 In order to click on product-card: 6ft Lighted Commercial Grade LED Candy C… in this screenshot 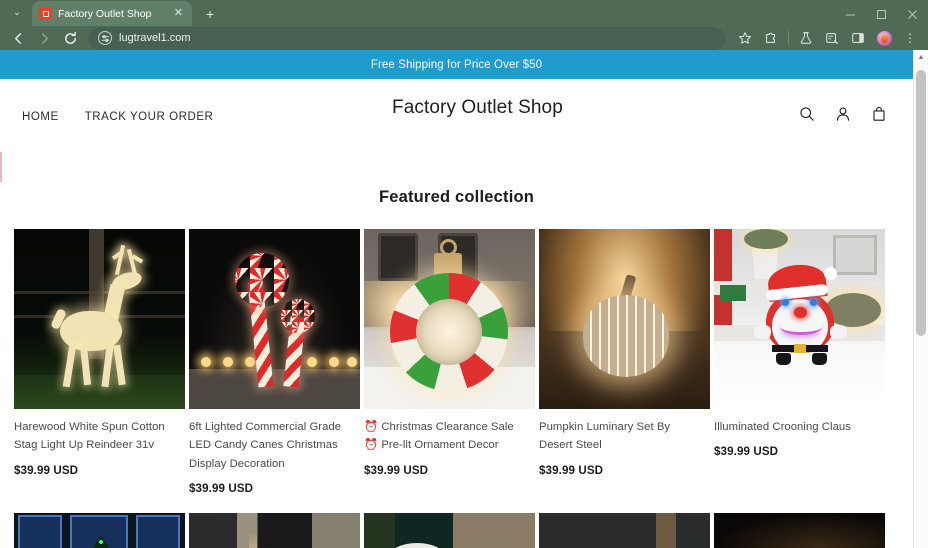, I will do `click(276, 362)`.